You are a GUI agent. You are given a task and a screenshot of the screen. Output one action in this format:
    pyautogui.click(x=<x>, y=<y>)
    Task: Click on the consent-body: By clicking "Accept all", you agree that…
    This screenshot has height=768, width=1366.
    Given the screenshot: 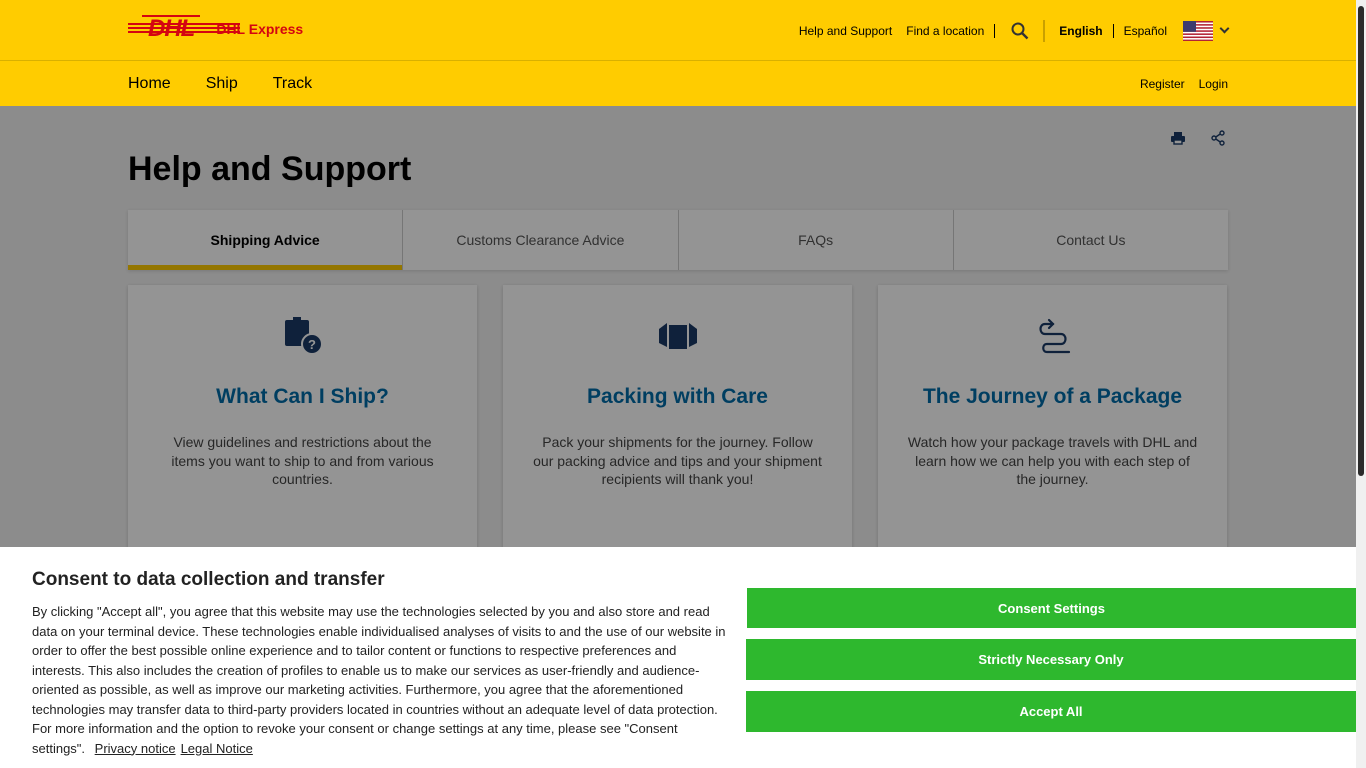 What is the action you would take?
    pyautogui.click(x=382, y=680)
    